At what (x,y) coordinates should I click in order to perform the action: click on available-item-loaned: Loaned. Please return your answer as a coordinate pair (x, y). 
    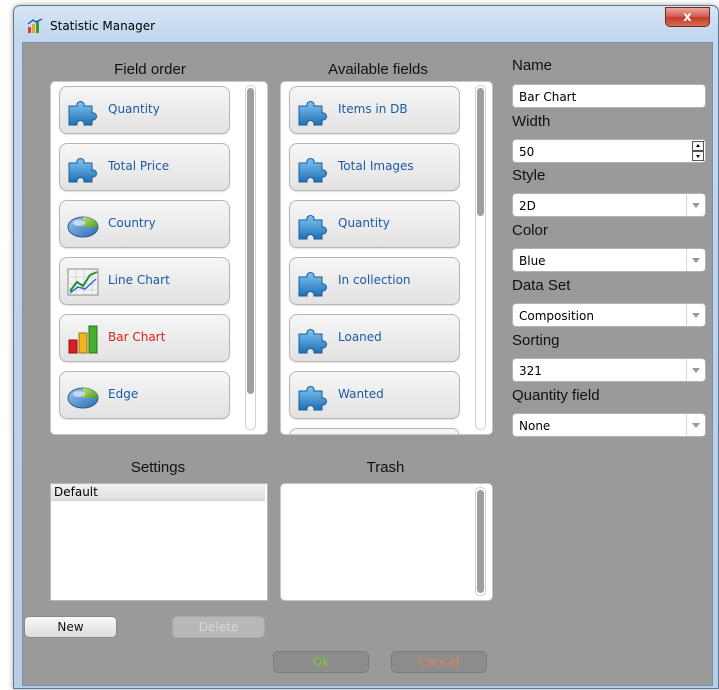
    Looking at the image, I should click on (374, 338).